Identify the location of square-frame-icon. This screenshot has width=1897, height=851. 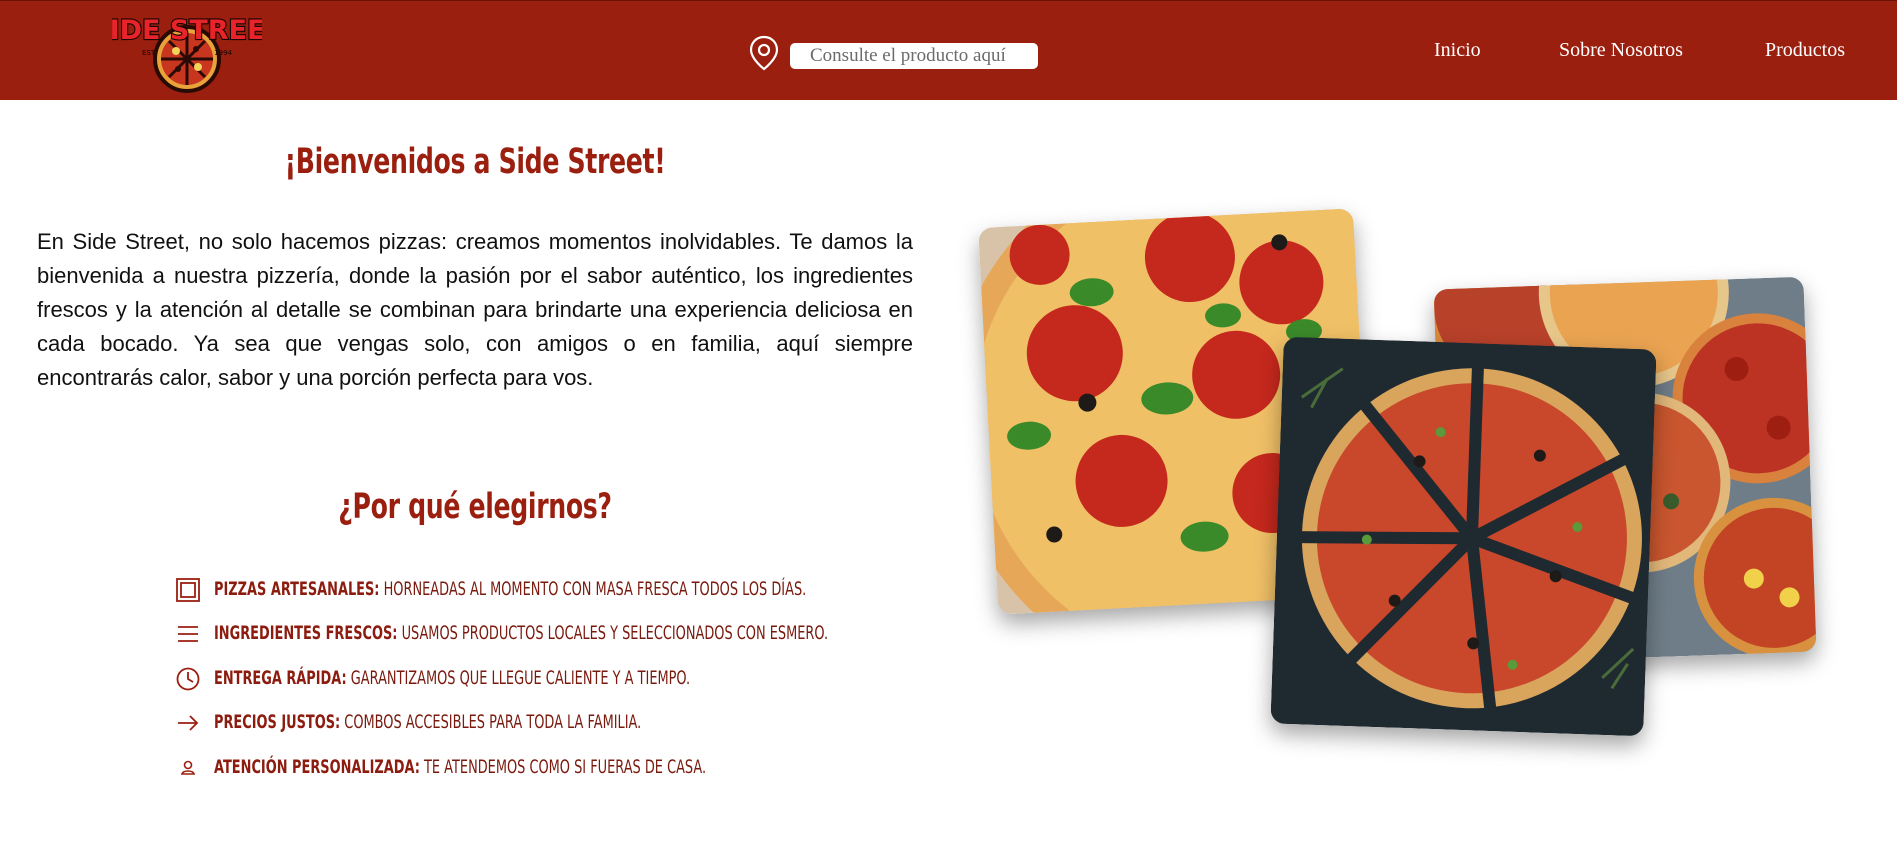
(188, 590).